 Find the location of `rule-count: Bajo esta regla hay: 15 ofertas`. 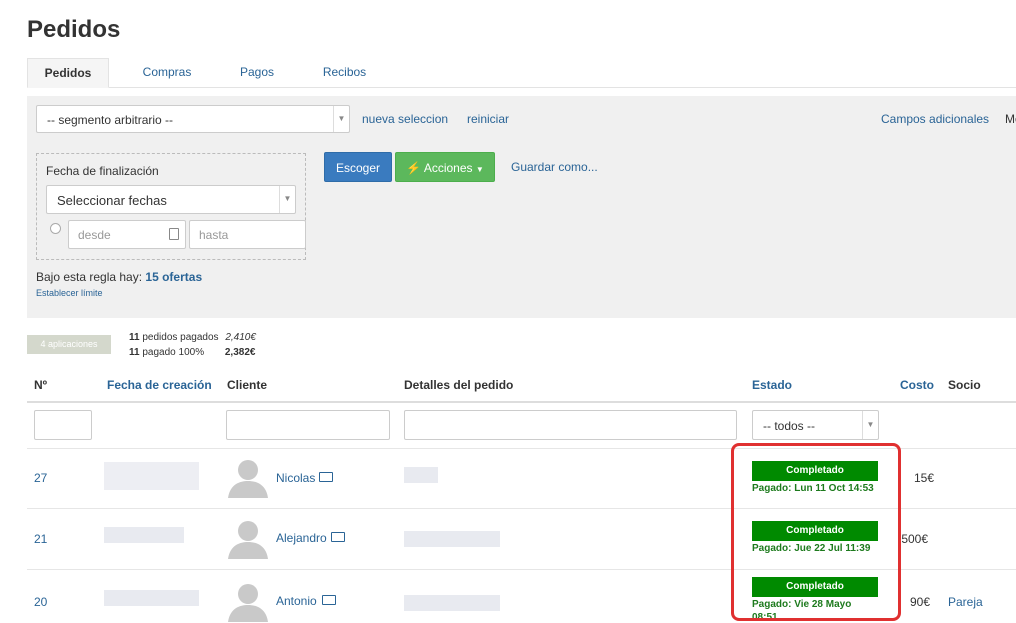

rule-count: Bajo esta regla hay: 15 ofertas is located at coordinates (119, 277).